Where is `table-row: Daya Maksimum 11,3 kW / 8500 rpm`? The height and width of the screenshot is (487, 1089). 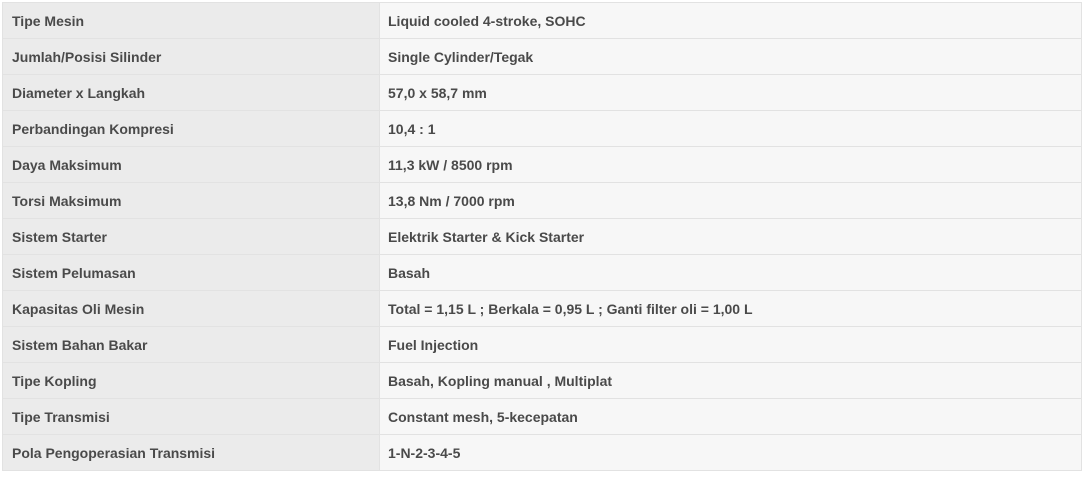
table-row: Daya Maksimum 11,3 kW / 8500 rpm is located at coordinates (542, 164).